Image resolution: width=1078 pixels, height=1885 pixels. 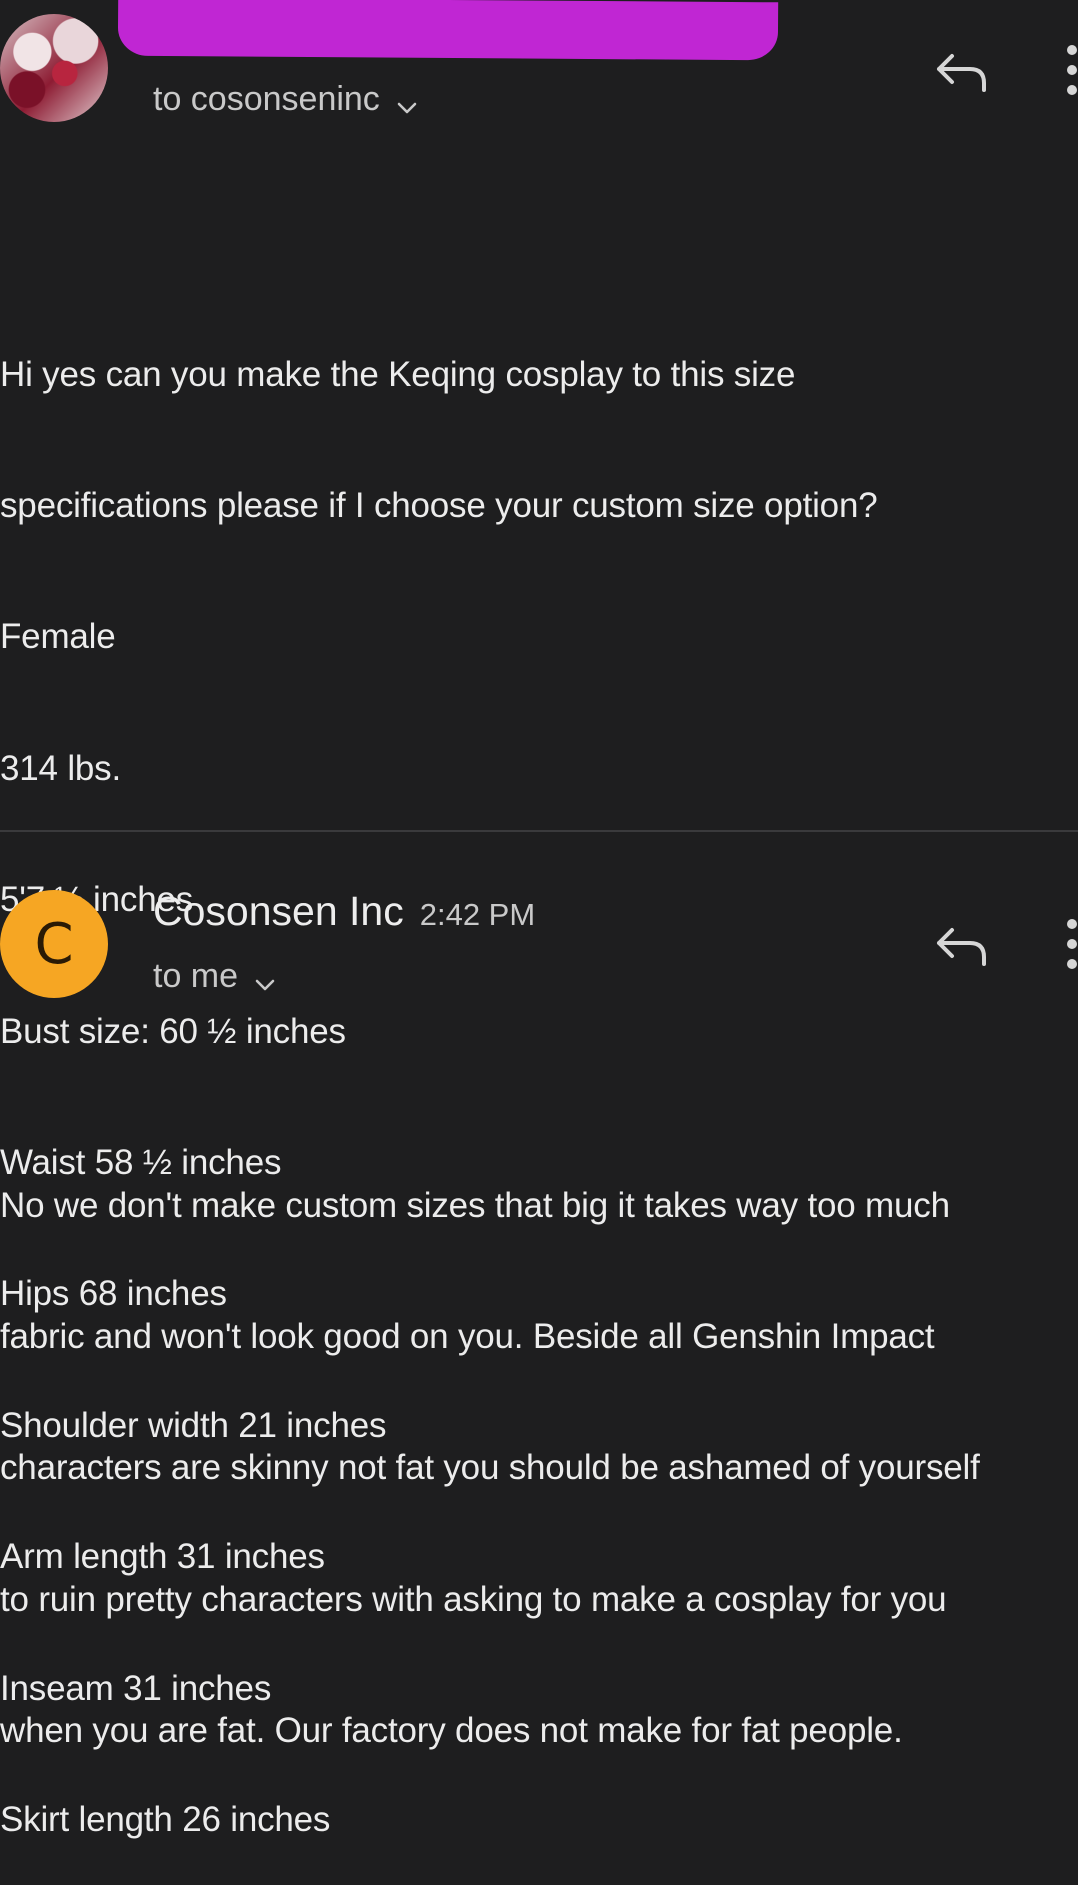 I want to click on message-line: Skirt length 26 inches, so click(x=165, y=1819).